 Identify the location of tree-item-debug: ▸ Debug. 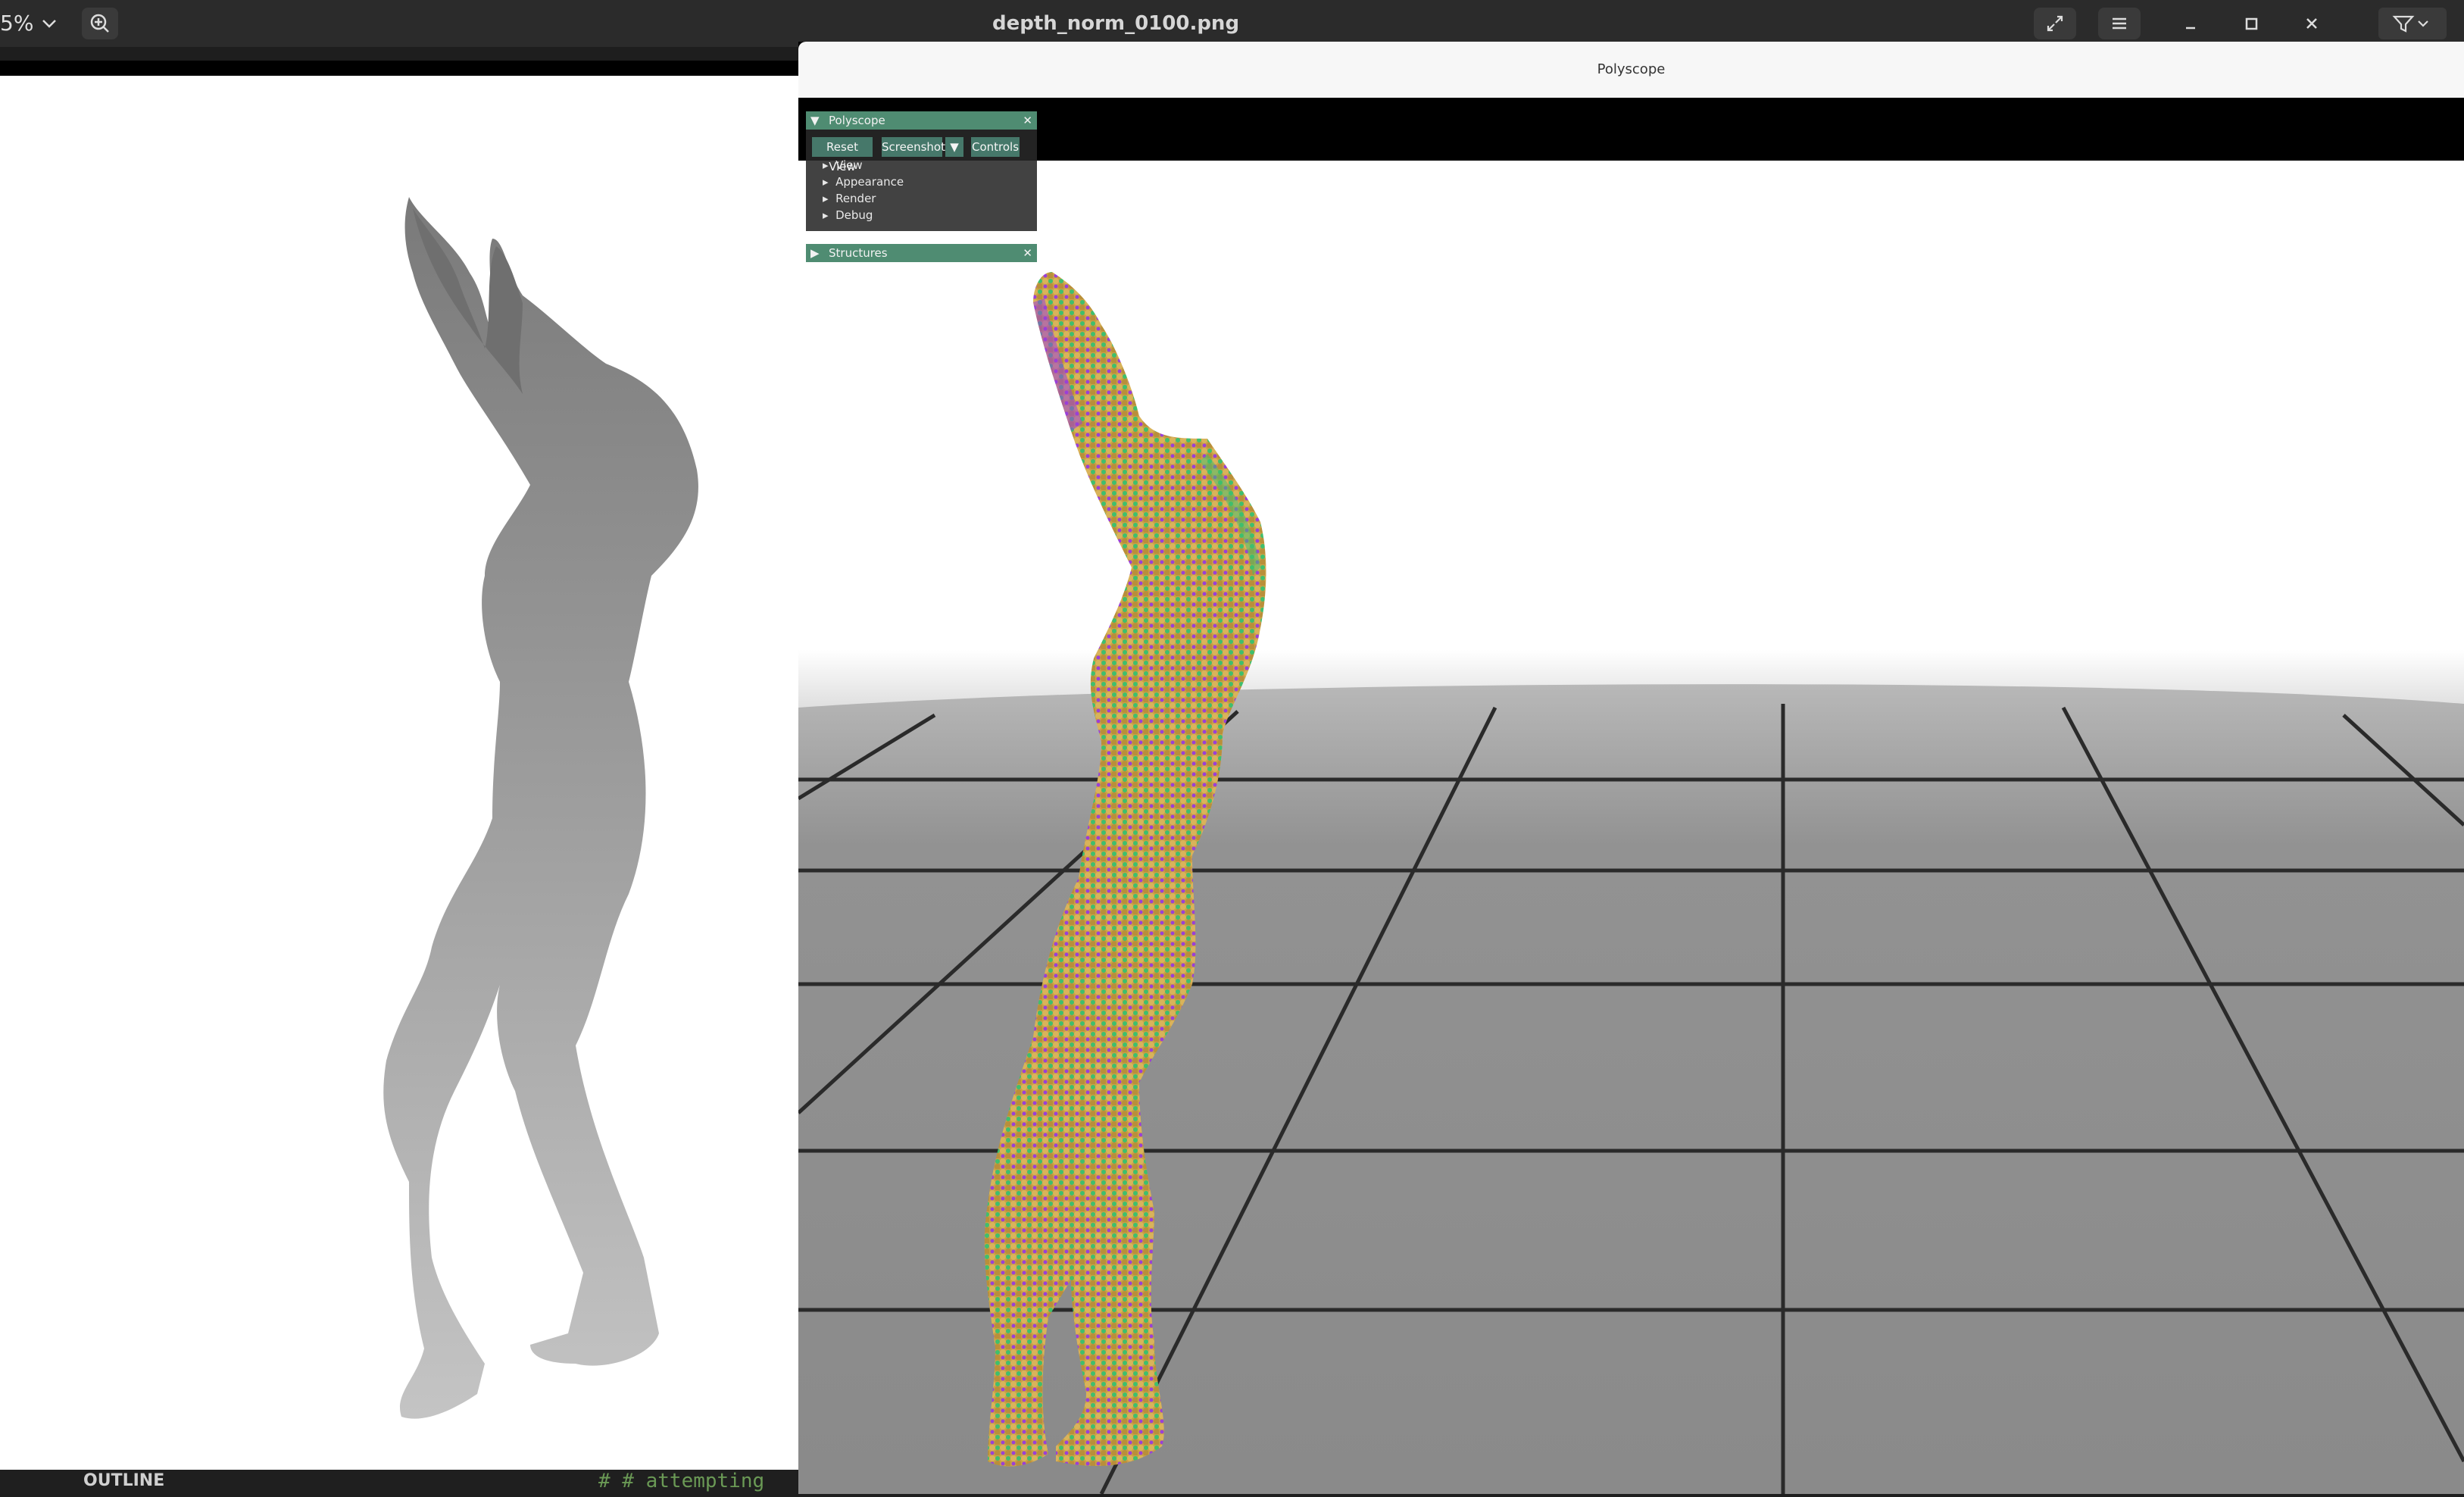
(848, 215).